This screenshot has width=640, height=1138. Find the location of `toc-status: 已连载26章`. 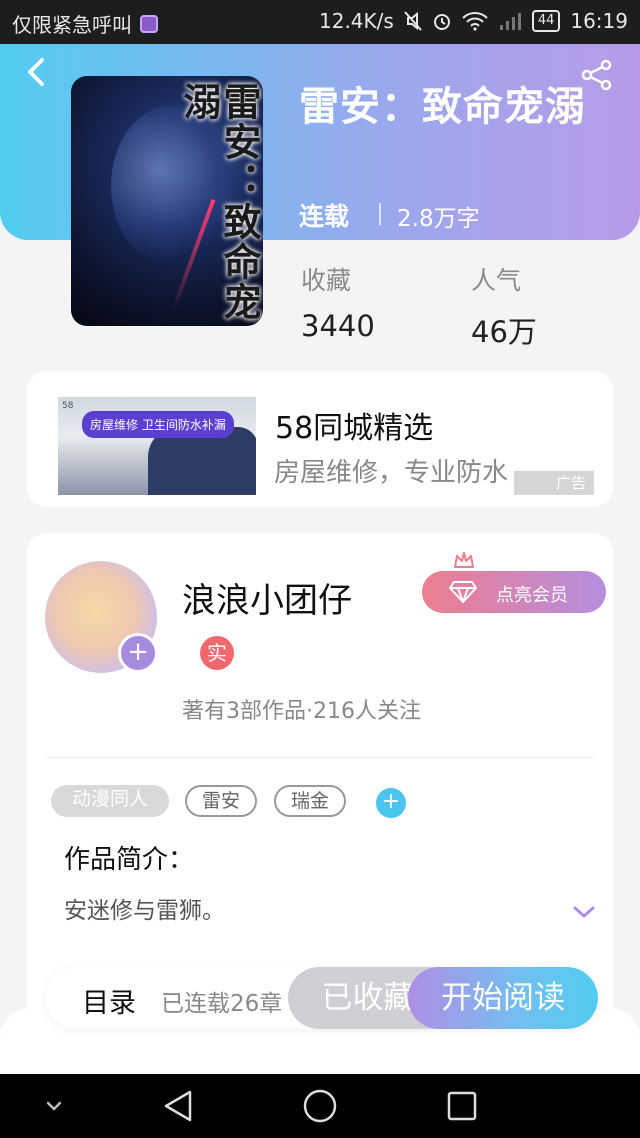

toc-status: 已连载26章 is located at coordinates (221, 1001).